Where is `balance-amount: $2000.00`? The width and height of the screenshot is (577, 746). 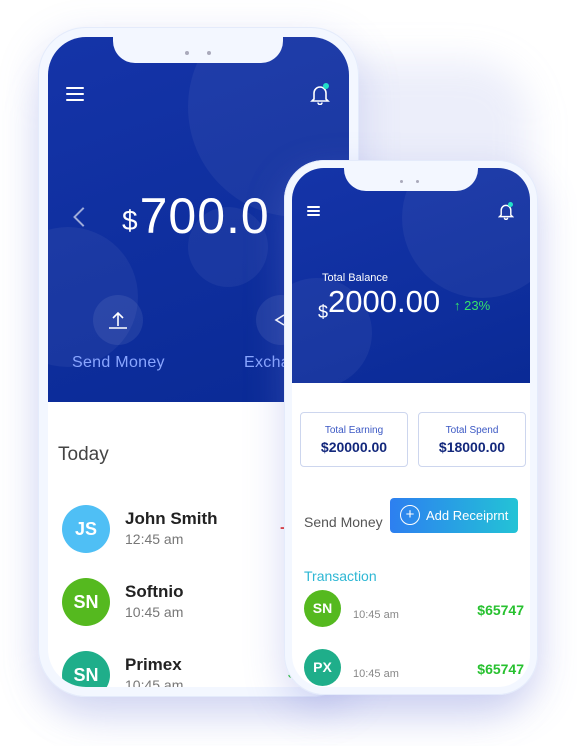
balance-amount: $2000.00 is located at coordinates (379, 303).